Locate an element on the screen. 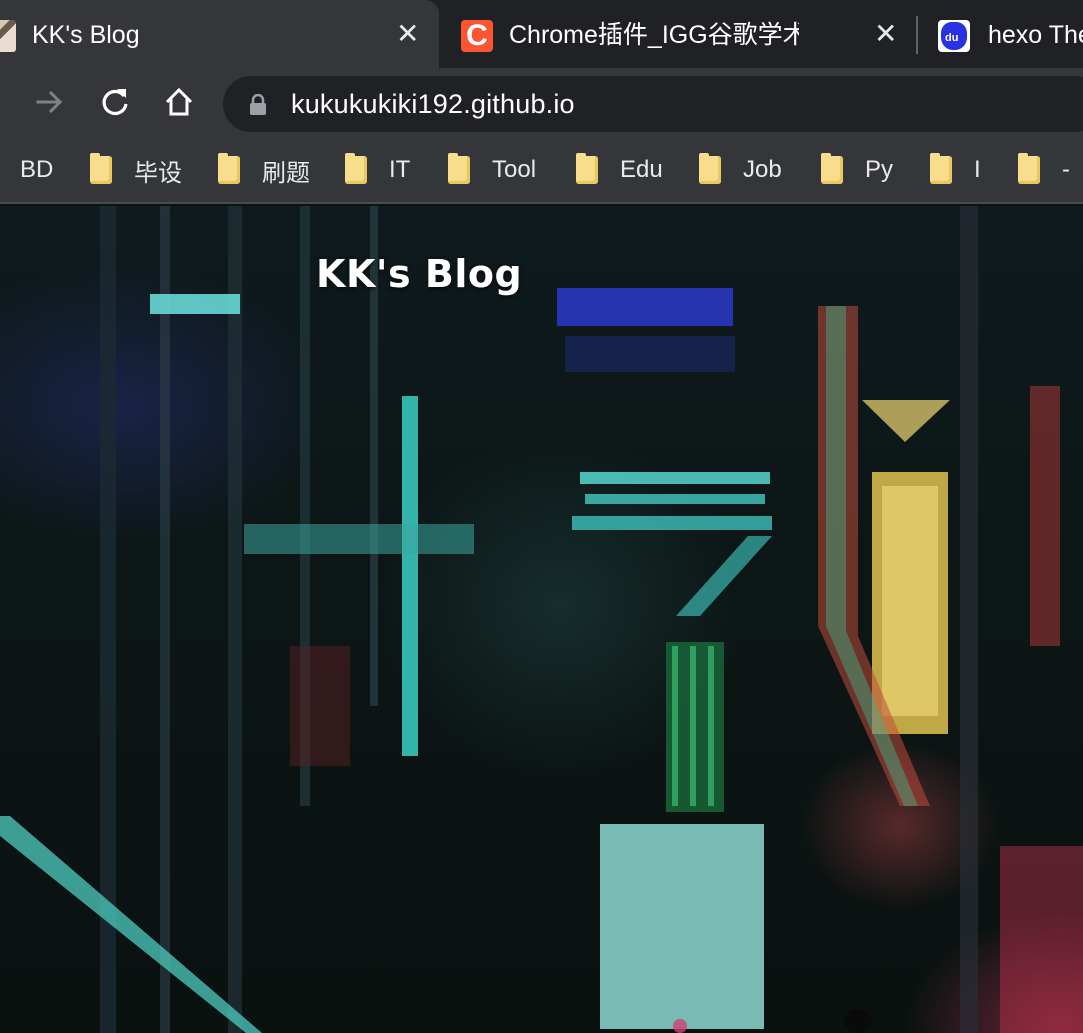  tab-title: KK's Blog is located at coordinates (86, 35).